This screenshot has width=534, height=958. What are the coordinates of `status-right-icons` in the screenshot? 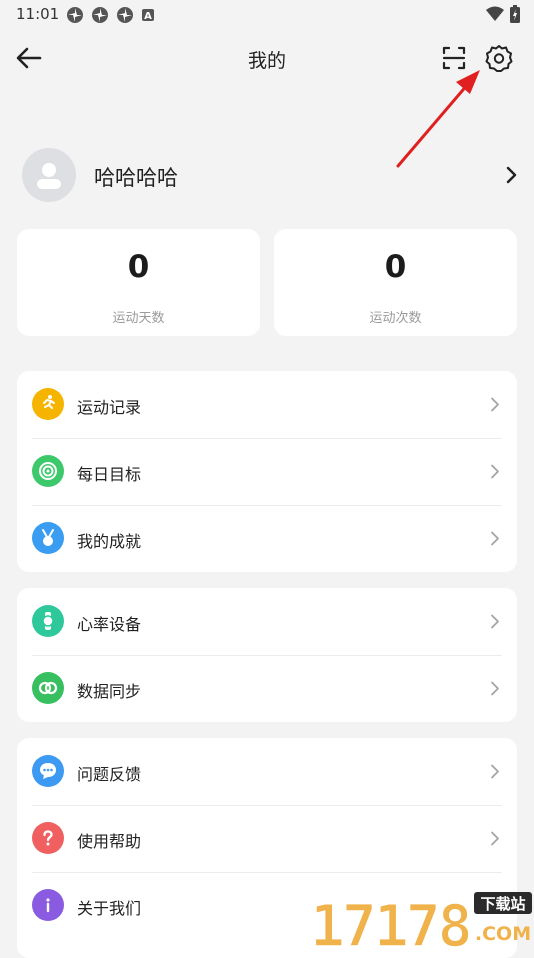 It's located at (503, 14).